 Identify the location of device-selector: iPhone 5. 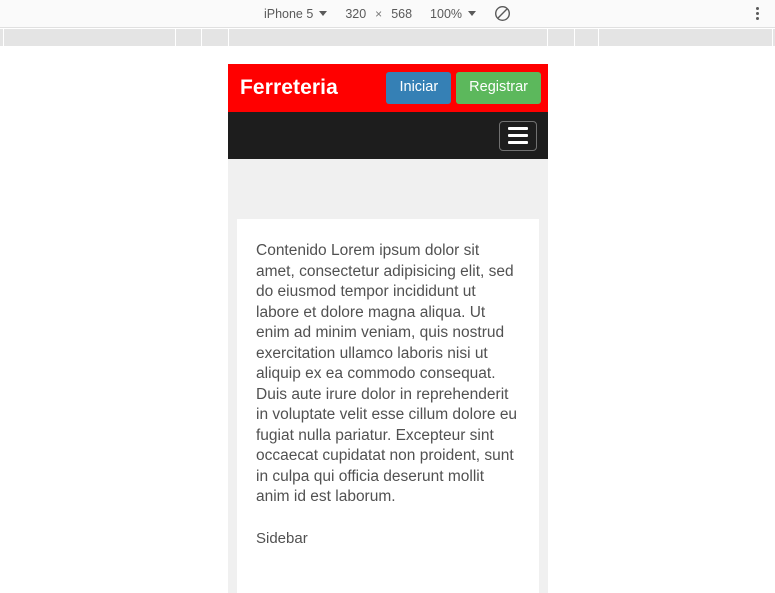
(295, 13).